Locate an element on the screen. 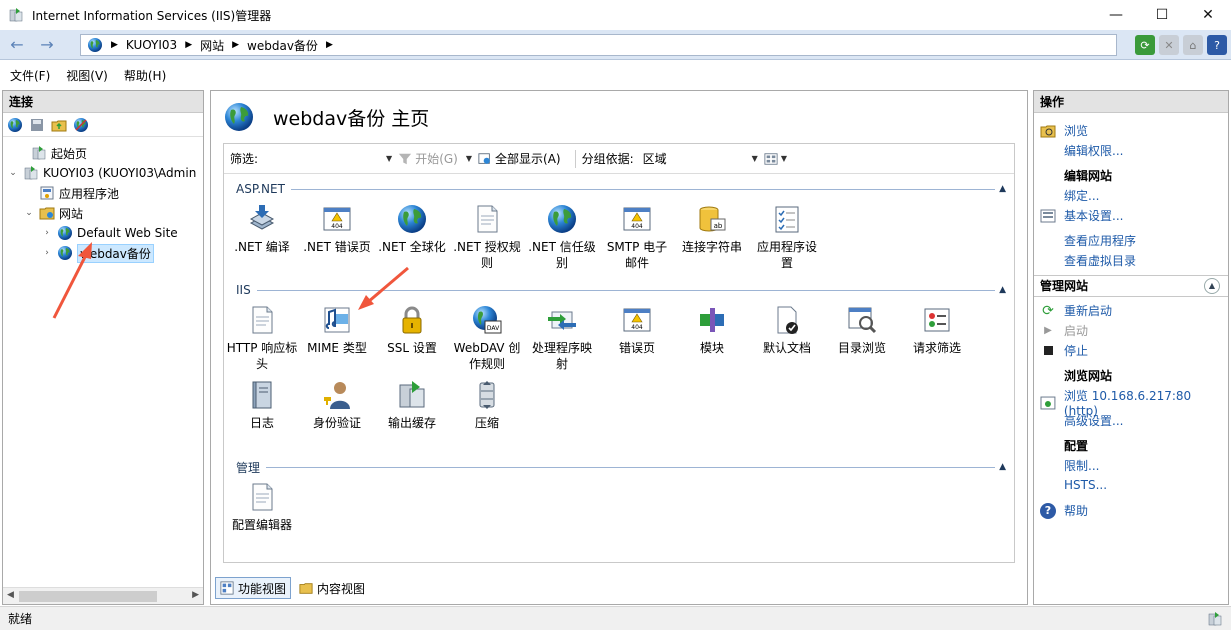 Image resolution: width=1231 pixels, height=630 pixels. feature-handler-mappings: 处理程序映 射 is located at coordinates (562, 338).